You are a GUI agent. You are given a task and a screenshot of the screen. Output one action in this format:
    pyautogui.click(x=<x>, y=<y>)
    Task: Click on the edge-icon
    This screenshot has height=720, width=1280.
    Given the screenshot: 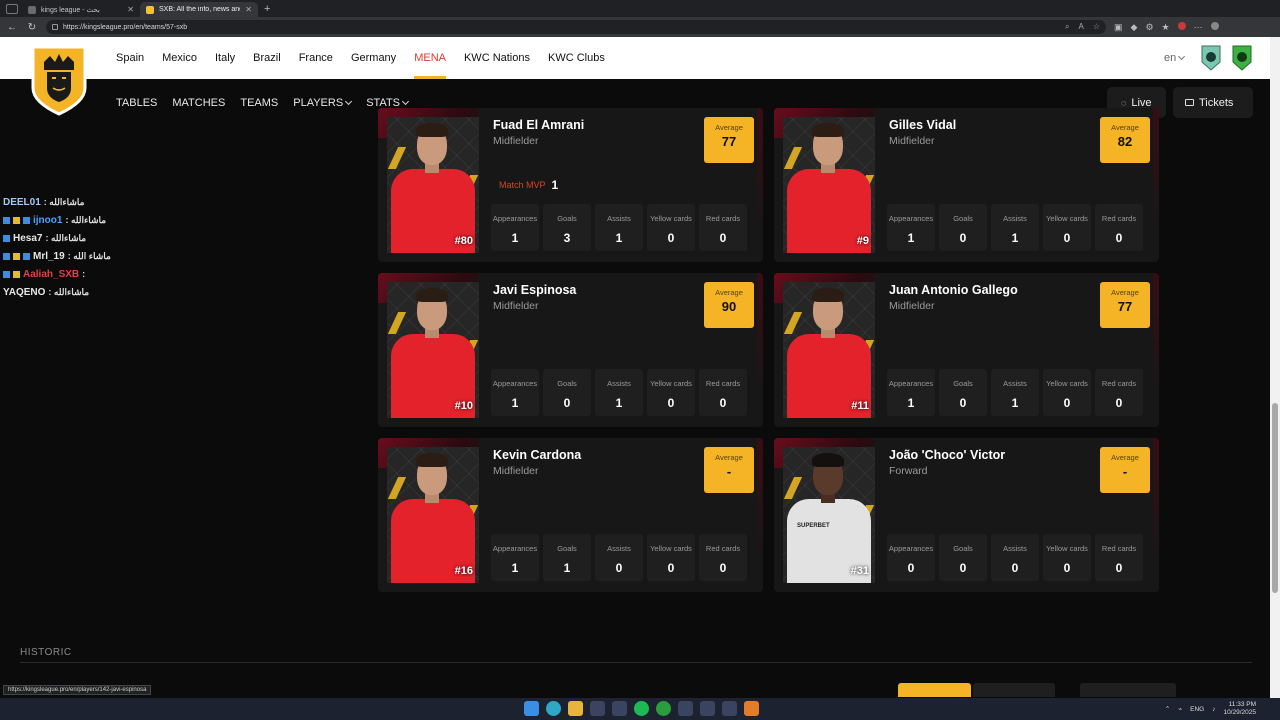 What is the action you would take?
    pyautogui.click(x=553, y=708)
    